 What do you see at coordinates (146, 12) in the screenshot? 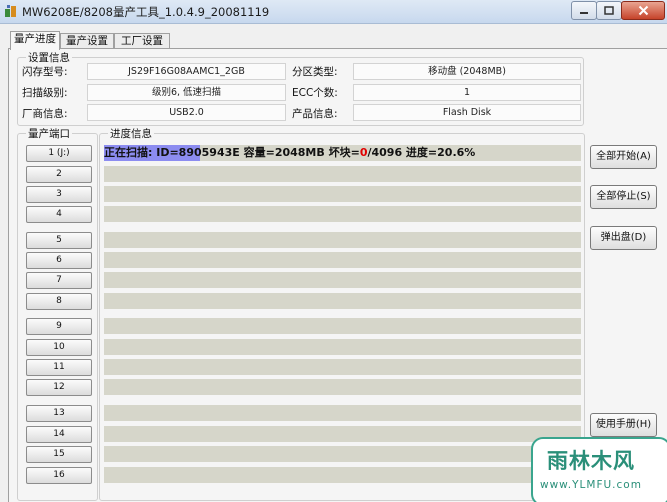
I see `window-title: MW6208E/8208量产工具_1.0.4.9_20081119` at bounding box center [146, 12].